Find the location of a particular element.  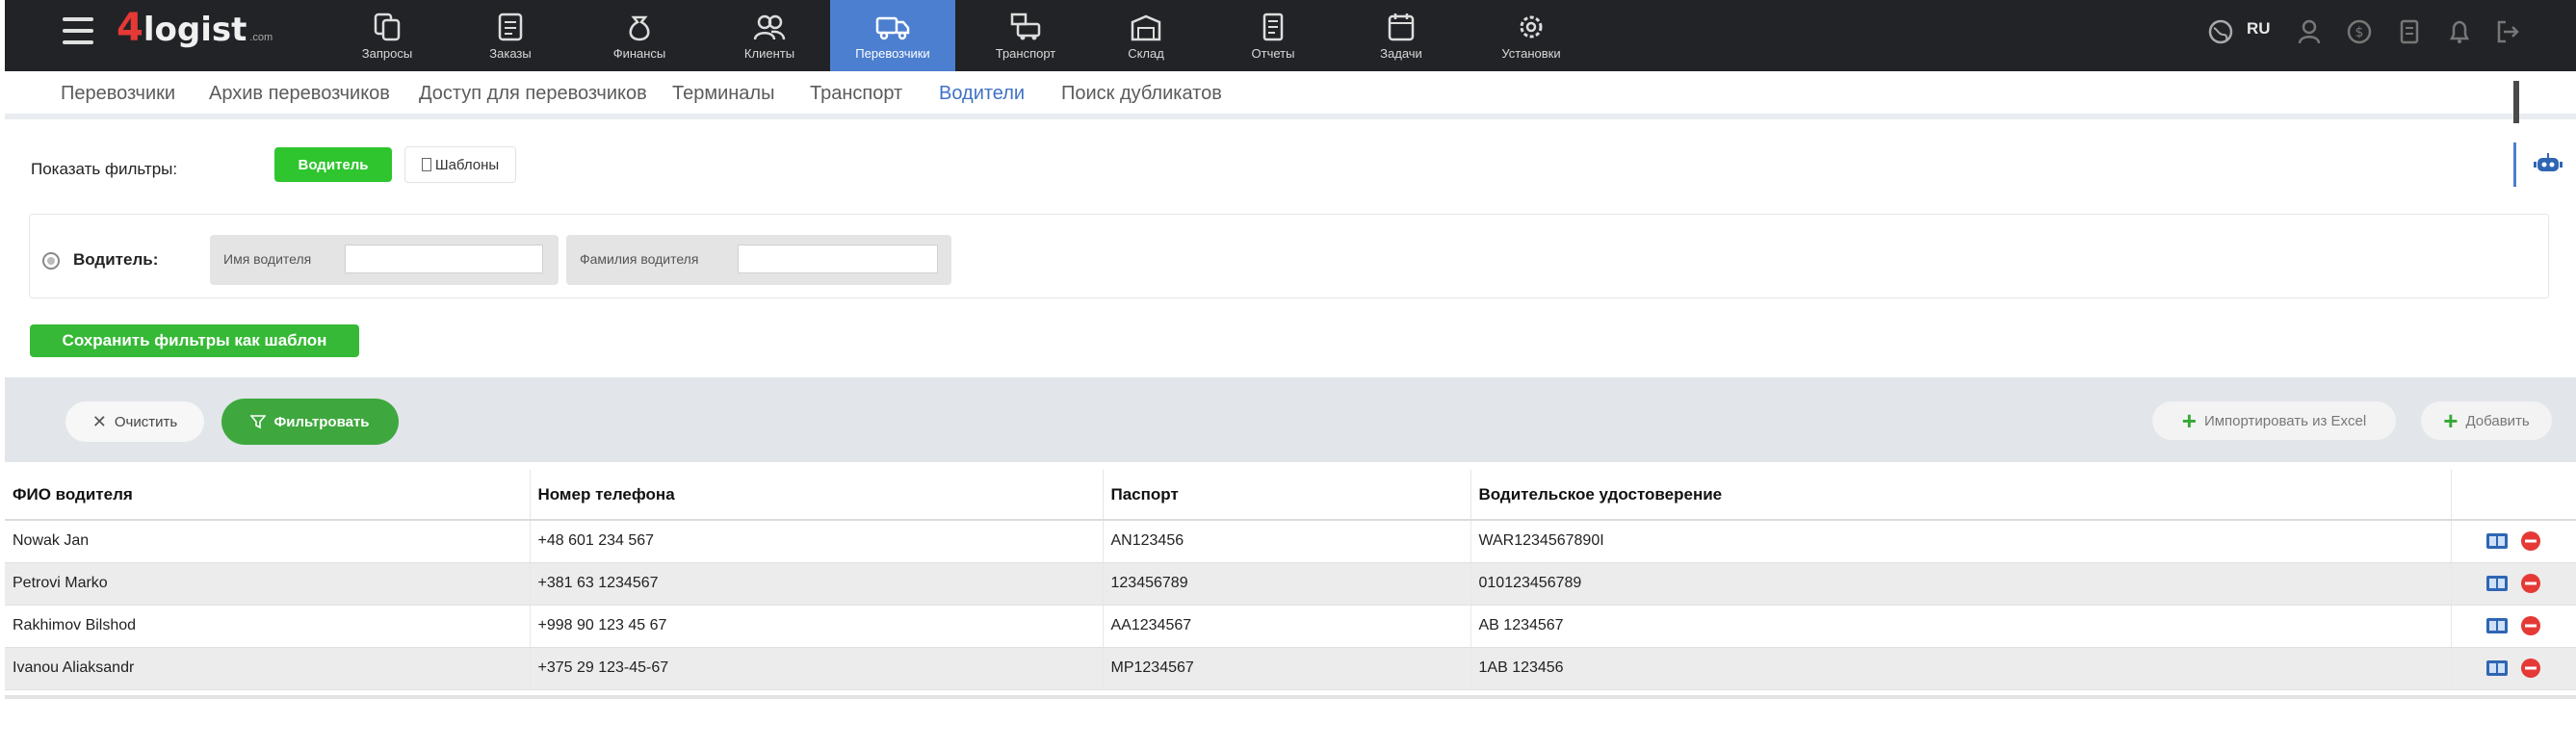

nav-carriers: Перевозчики is located at coordinates (892, 35).